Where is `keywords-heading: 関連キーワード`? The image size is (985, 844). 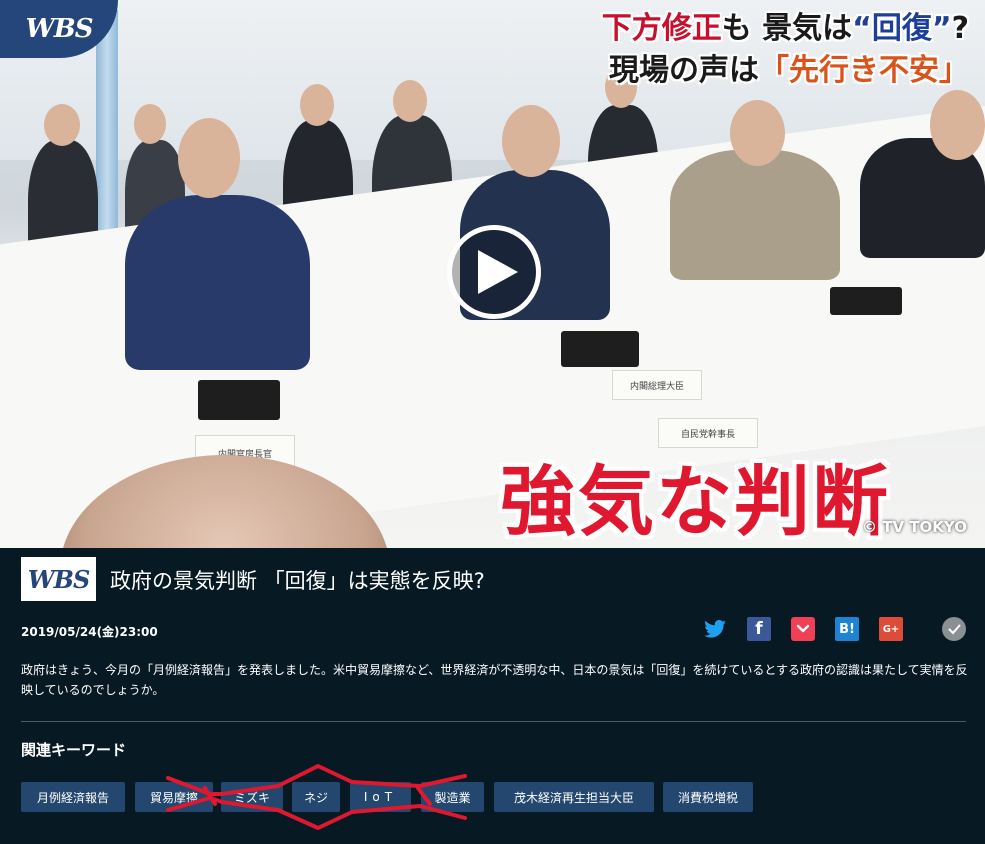 keywords-heading: 関連キーワード is located at coordinates (74, 750).